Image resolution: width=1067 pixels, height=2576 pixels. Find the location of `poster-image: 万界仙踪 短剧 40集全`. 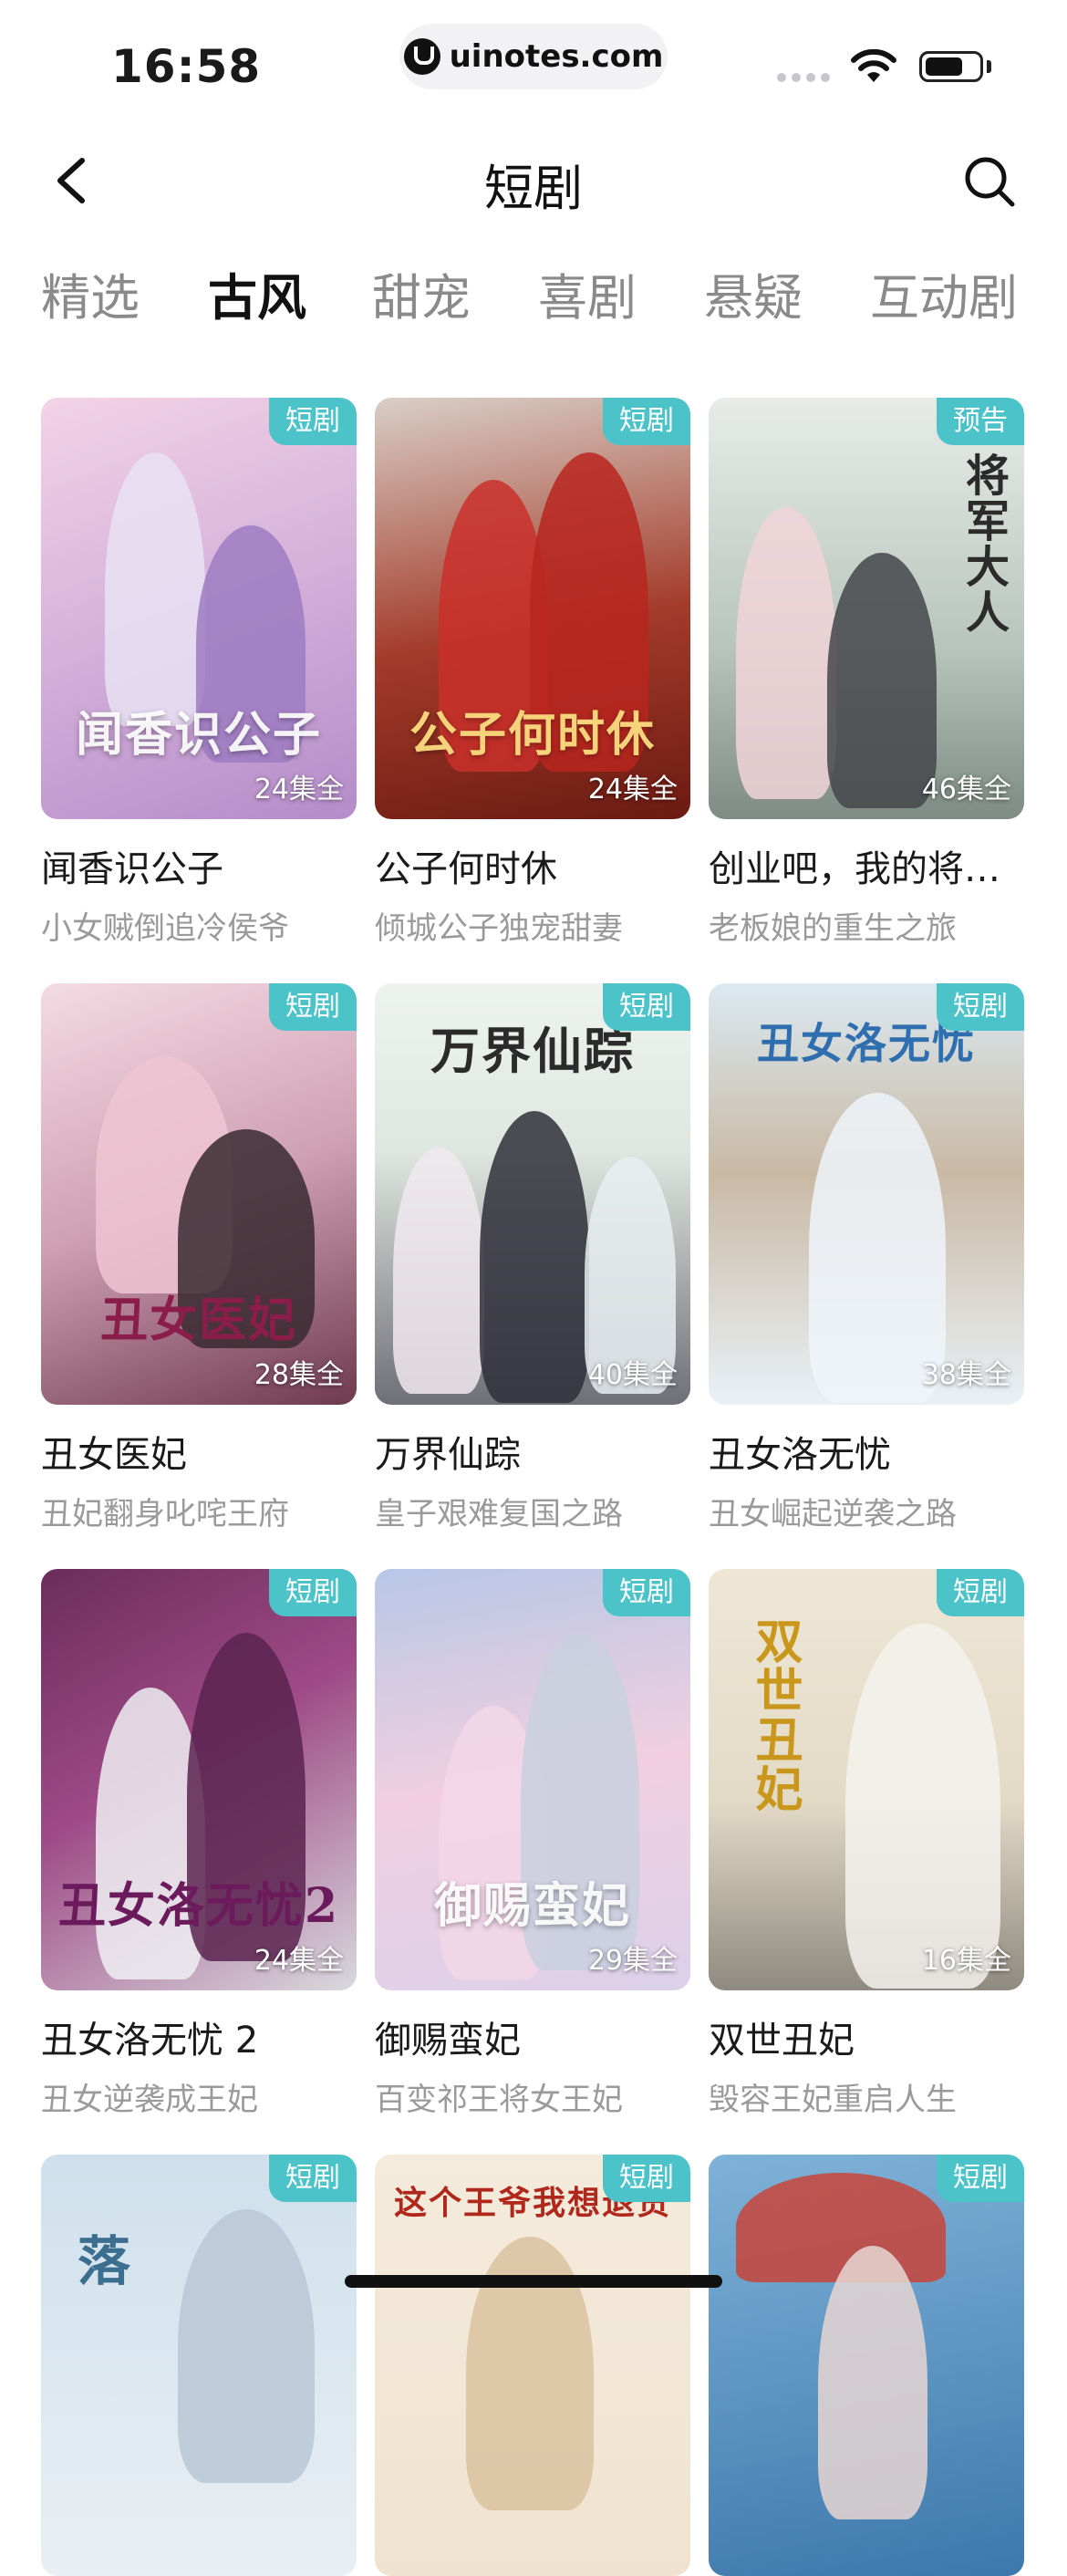

poster-image: 万界仙踪 短剧 40集全 is located at coordinates (533, 1194).